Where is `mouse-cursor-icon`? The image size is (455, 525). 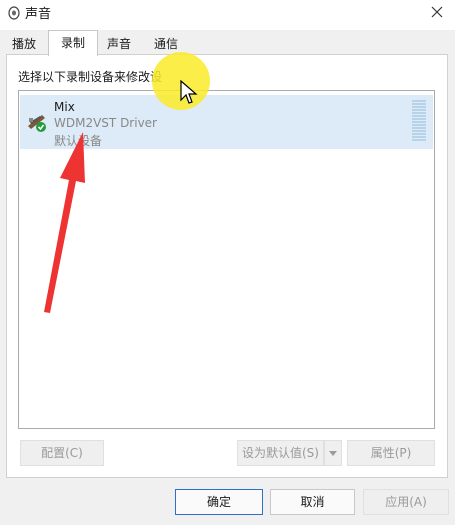
mouse-cursor-icon is located at coordinates (189, 92).